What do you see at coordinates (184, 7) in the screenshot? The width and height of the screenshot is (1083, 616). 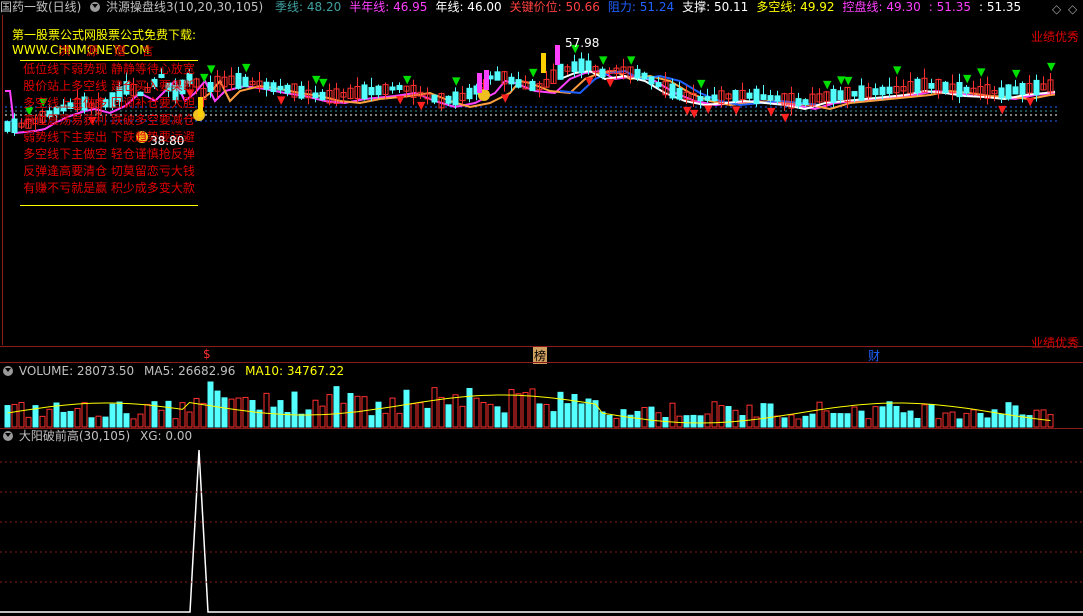 I see `indicator-name: 洪源操盘线3(10,20,30,105)` at bounding box center [184, 7].